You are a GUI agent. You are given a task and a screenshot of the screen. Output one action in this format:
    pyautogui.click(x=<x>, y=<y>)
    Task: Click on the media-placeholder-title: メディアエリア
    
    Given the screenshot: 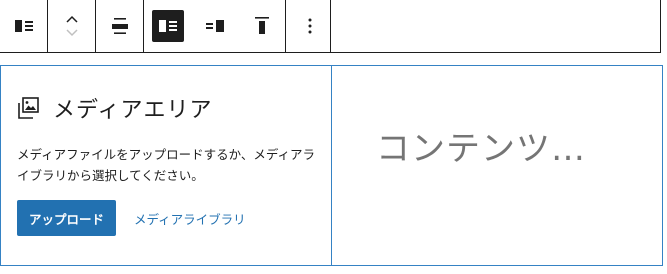 What is the action you would take?
    pyautogui.click(x=133, y=110)
    